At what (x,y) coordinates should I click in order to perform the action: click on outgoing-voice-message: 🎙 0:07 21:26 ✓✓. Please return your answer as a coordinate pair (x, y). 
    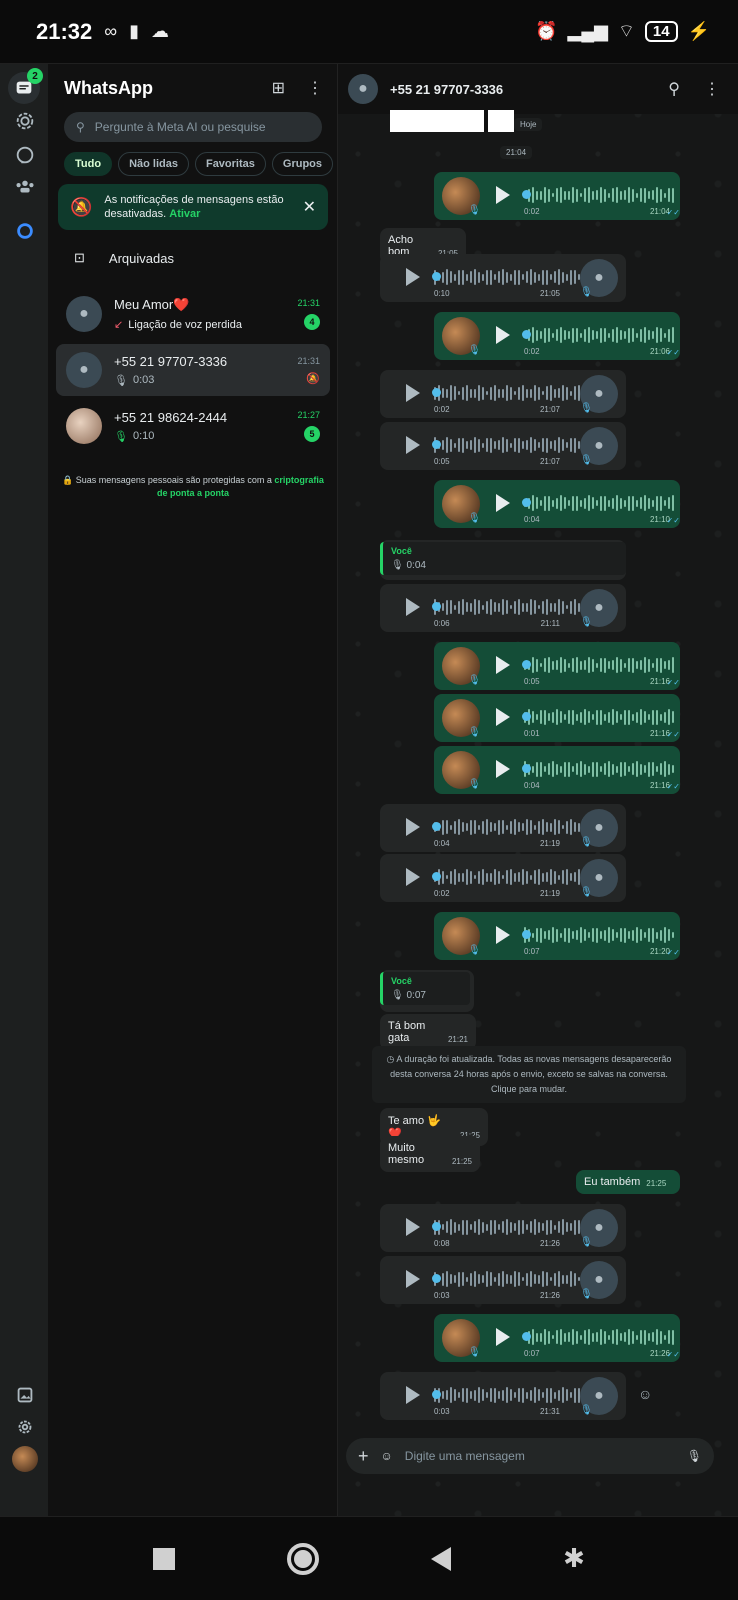
    Looking at the image, I should click on (557, 1338).